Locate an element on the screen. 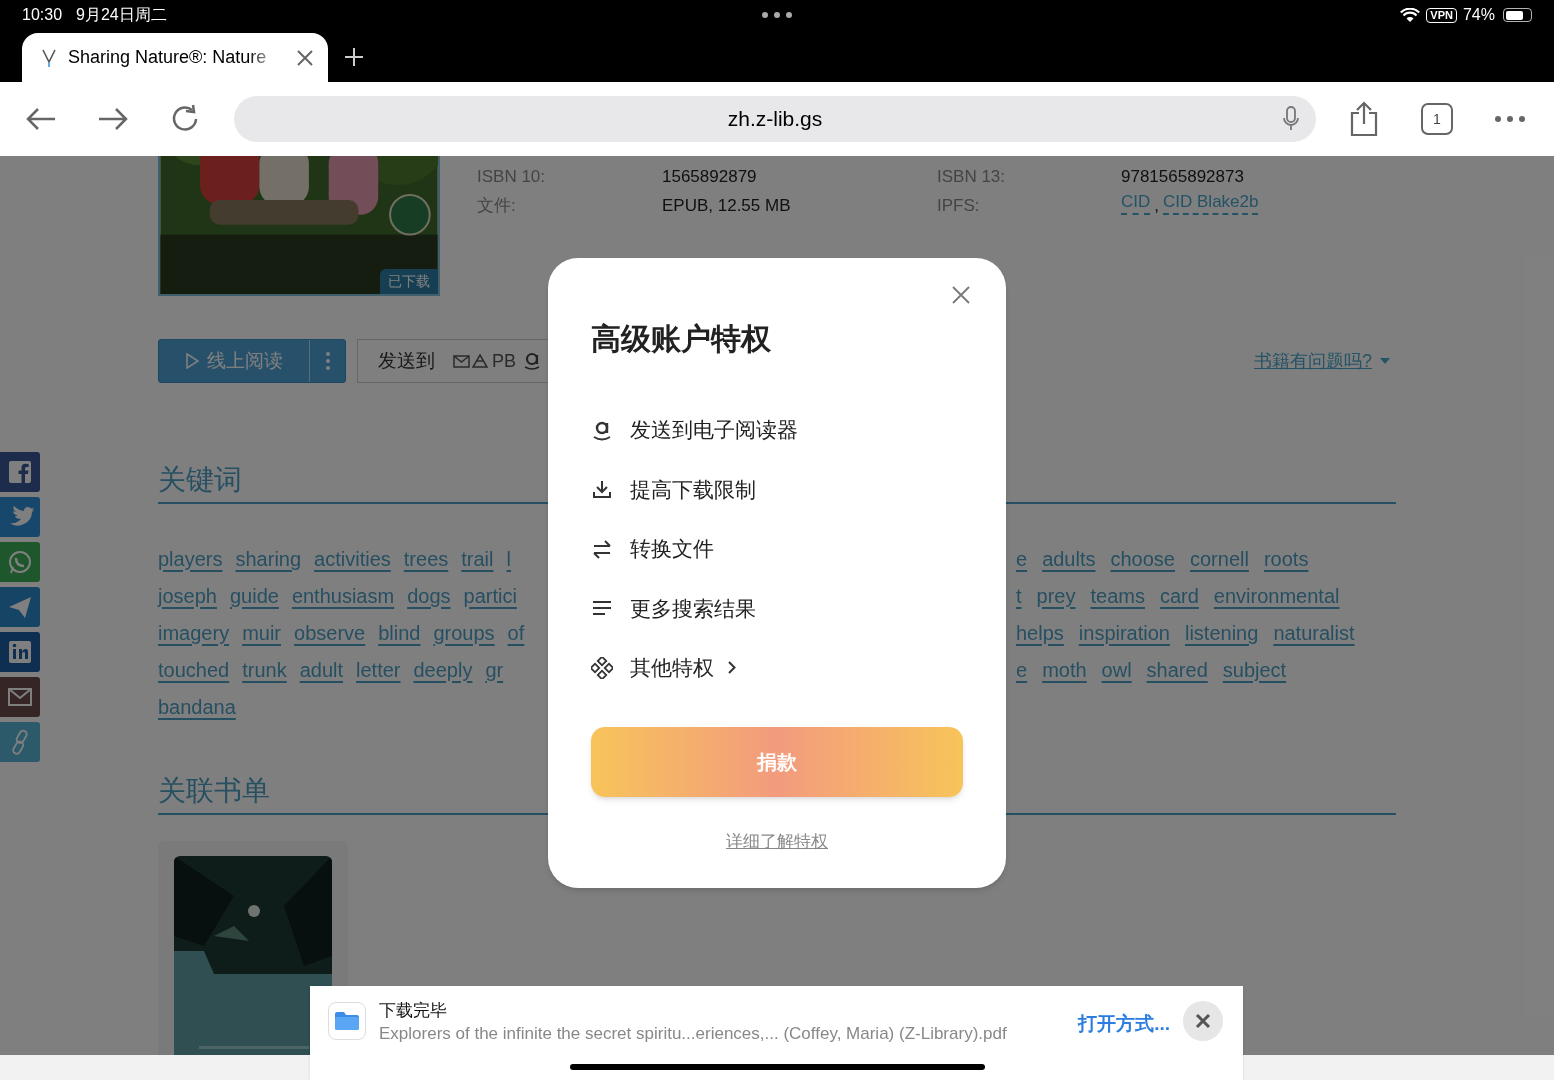  keyword-link: touched is located at coordinates (194, 669).